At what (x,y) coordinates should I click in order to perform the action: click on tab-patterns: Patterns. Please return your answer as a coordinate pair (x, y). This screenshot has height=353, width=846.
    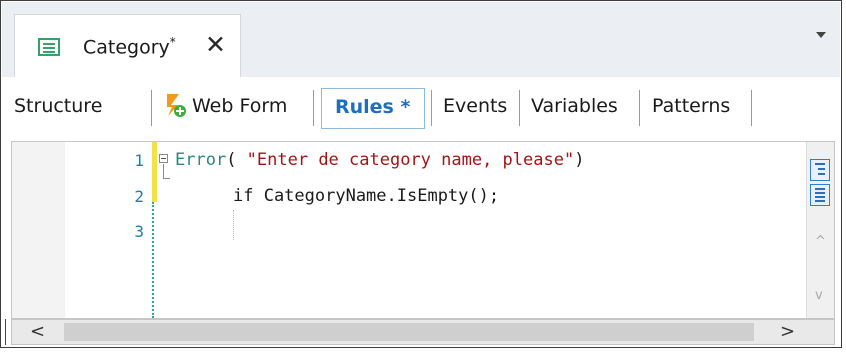
    Looking at the image, I should click on (691, 106).